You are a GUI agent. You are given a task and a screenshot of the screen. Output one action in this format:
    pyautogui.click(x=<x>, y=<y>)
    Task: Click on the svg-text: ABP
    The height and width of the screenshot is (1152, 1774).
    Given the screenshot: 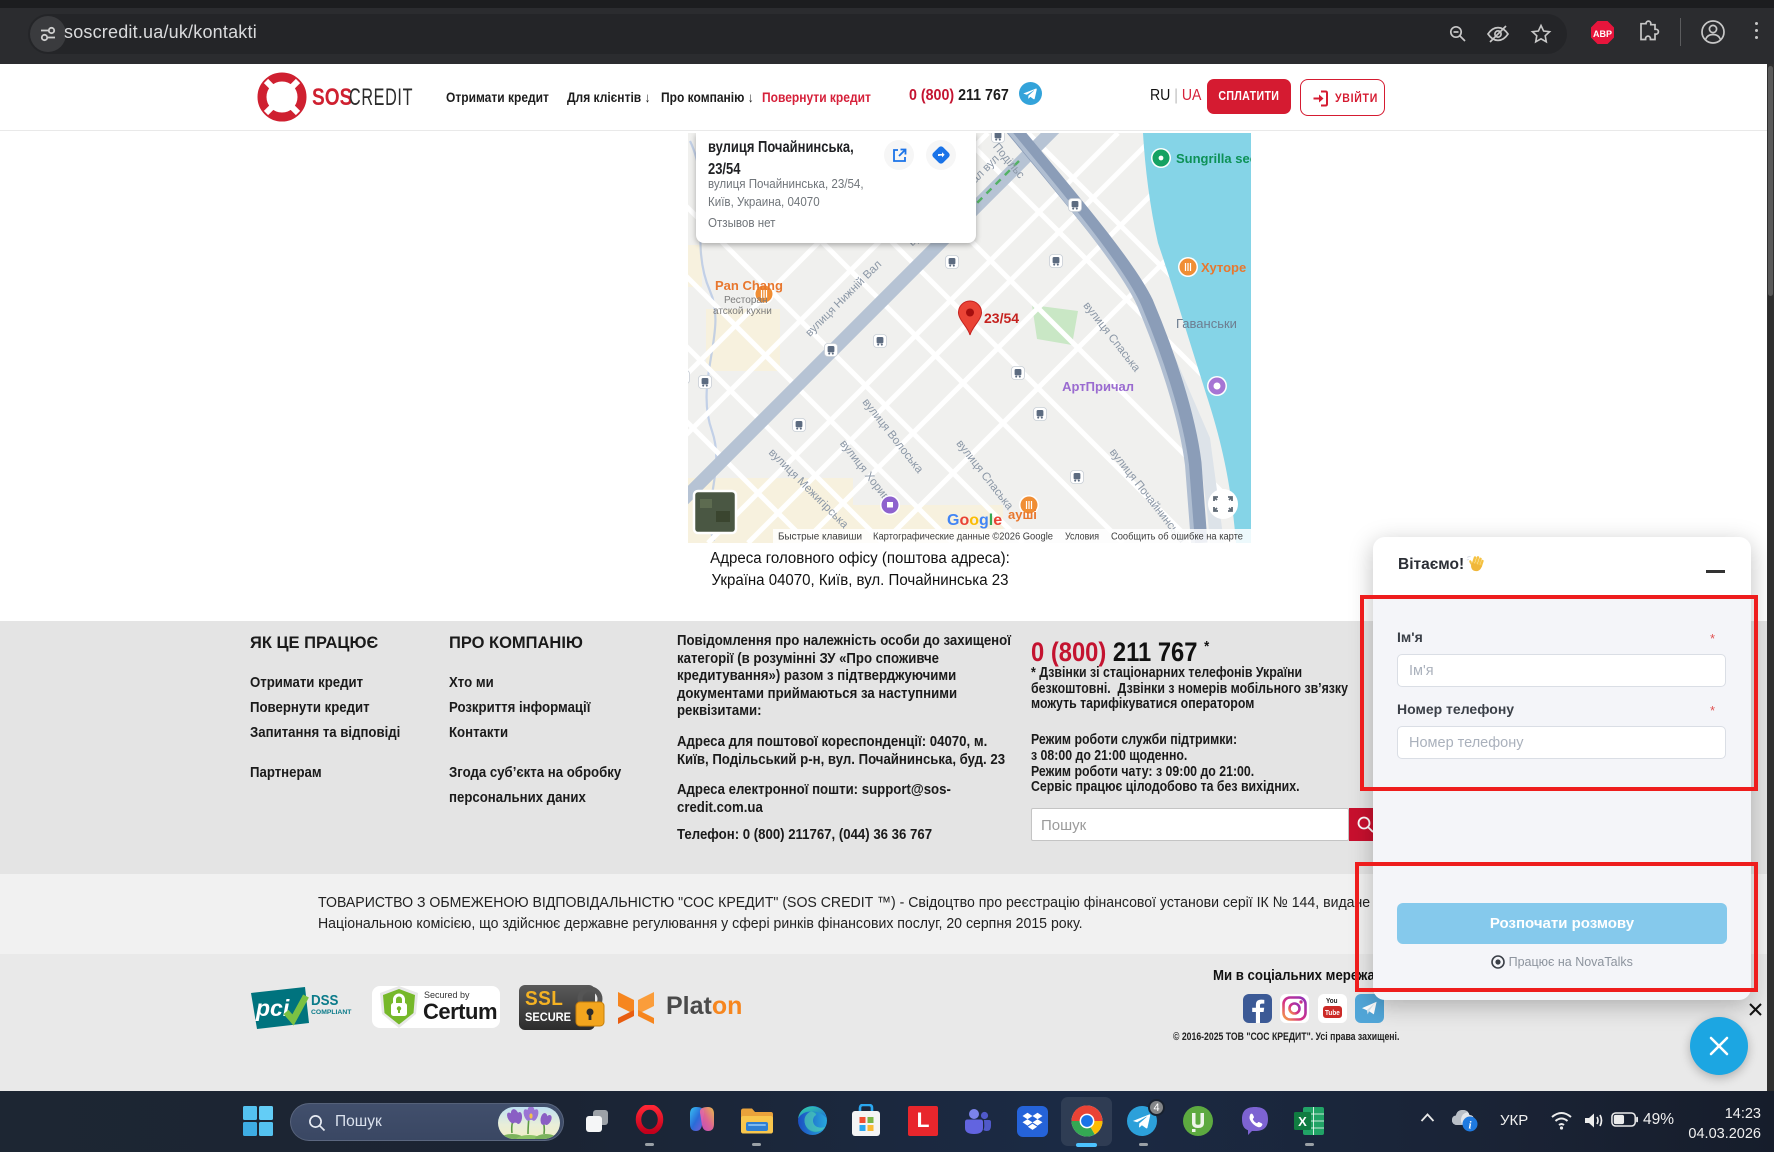 What is the action you would take?
    pyautogui.click(x=1602, y=34)
    